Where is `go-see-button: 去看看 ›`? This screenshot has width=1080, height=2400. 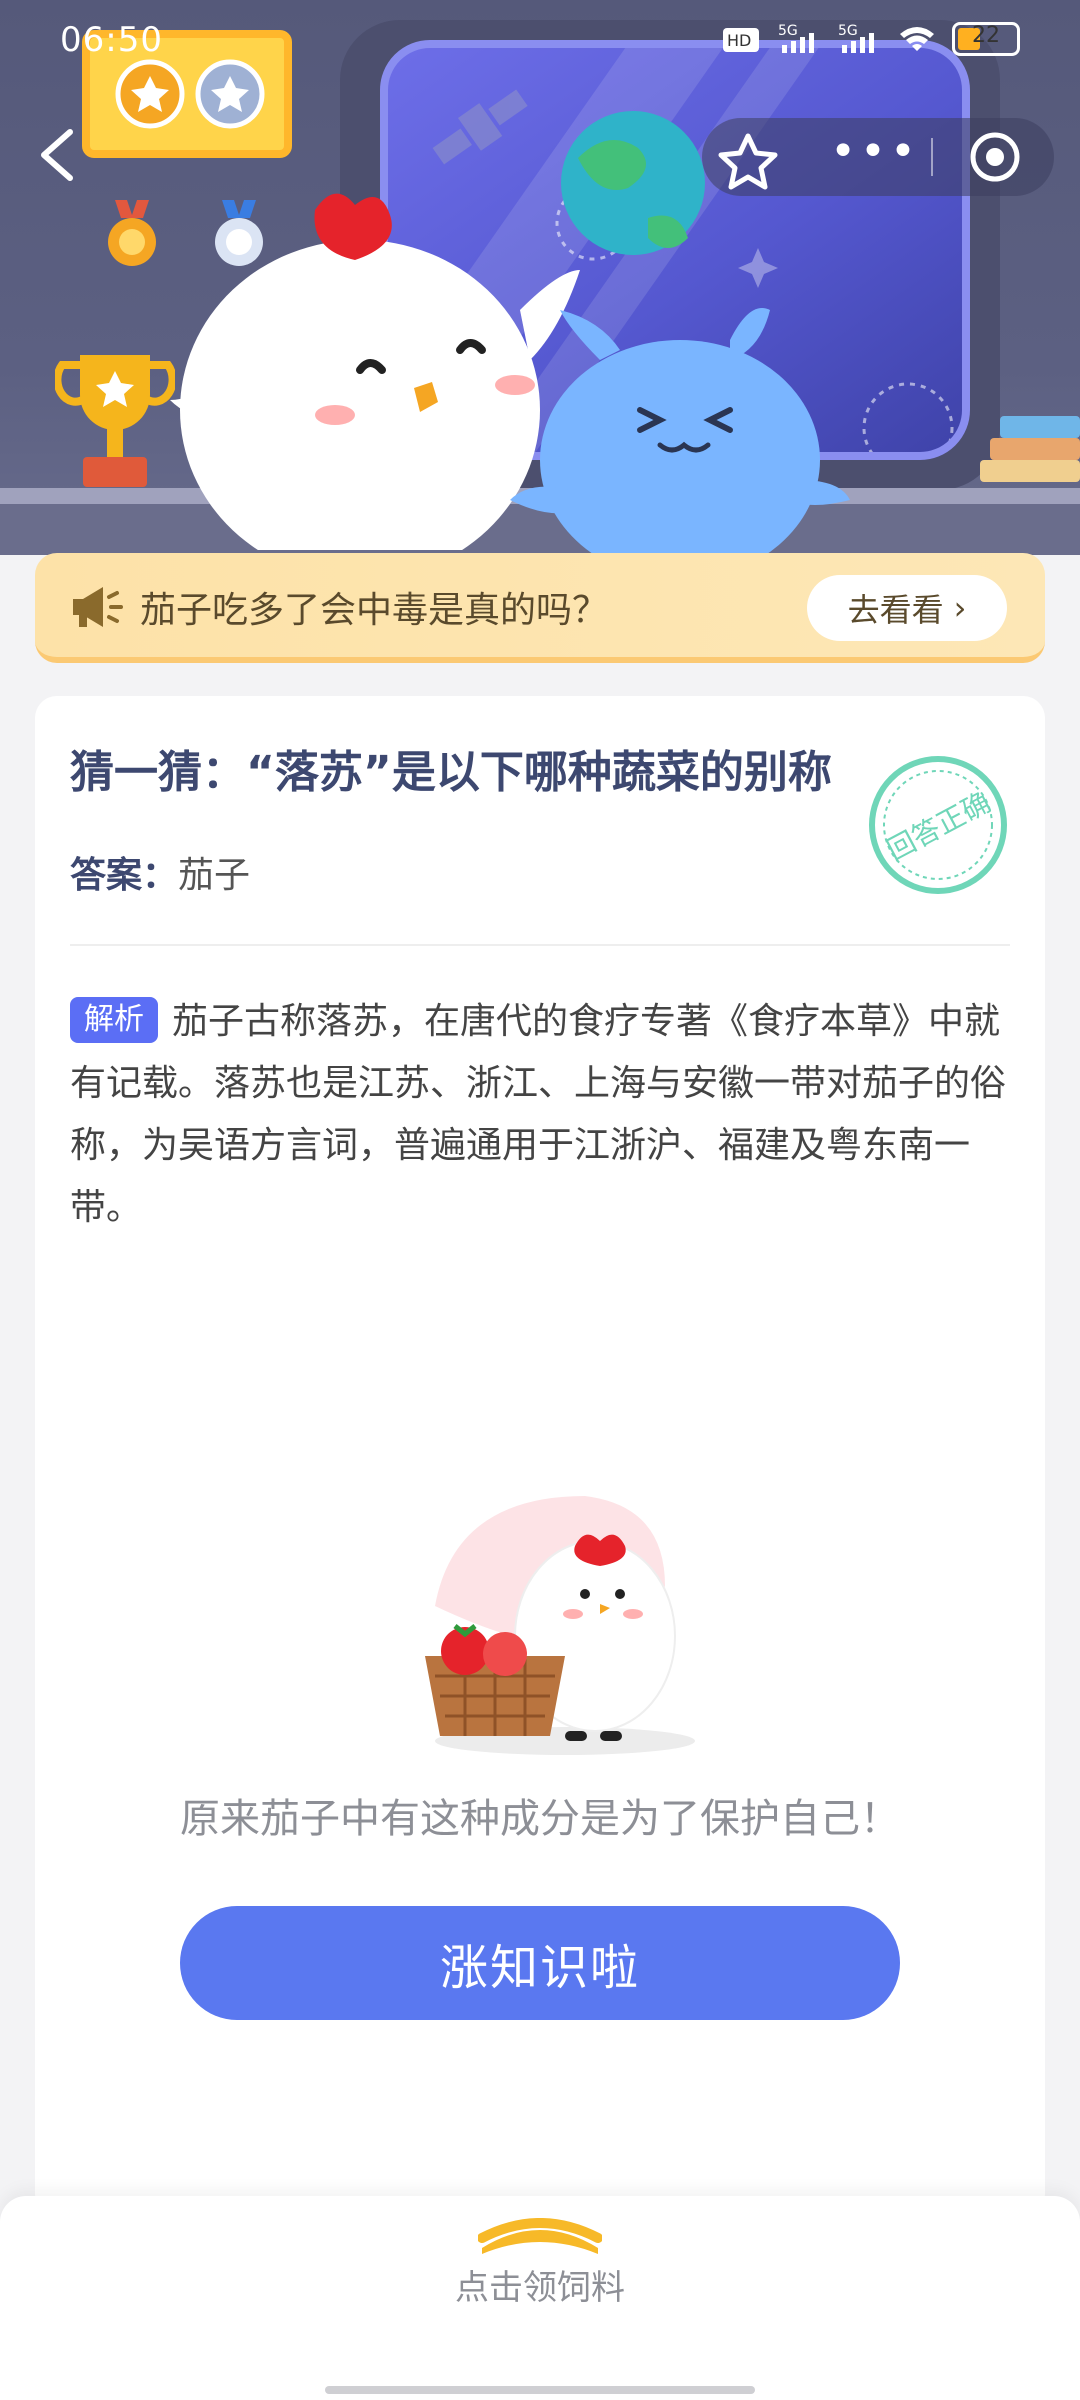 go-see-button: 去看看 › is located at coordinates (907, 608).